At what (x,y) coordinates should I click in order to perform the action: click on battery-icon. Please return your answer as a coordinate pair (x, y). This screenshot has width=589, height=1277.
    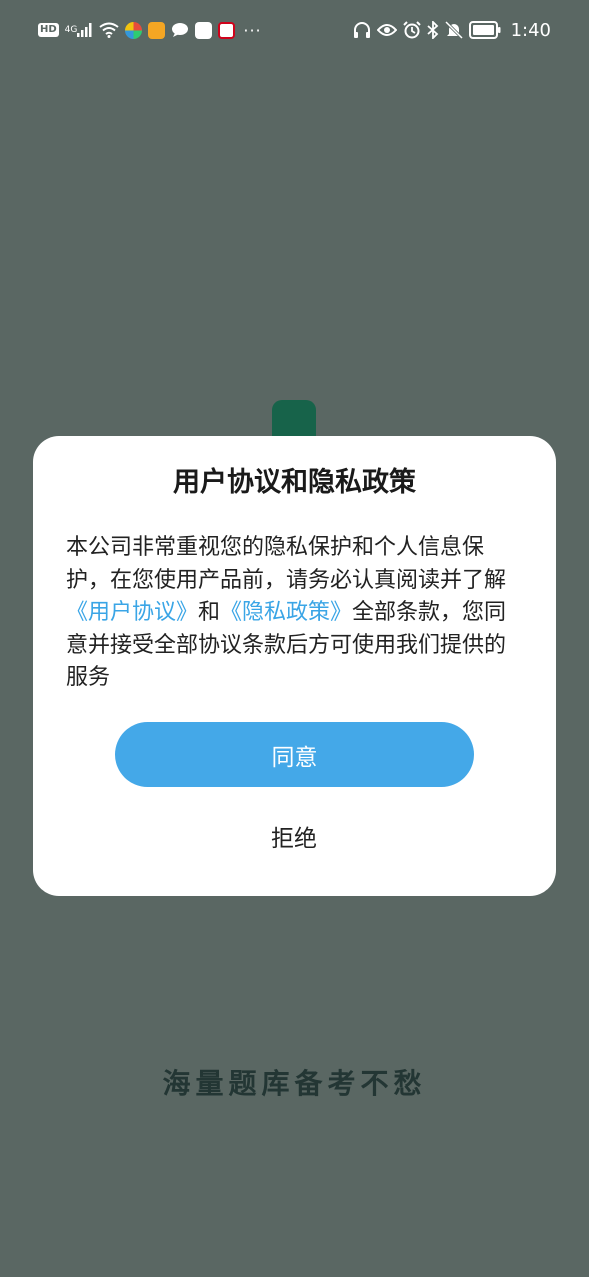
    Looking at the image, I should click on (484, 30).